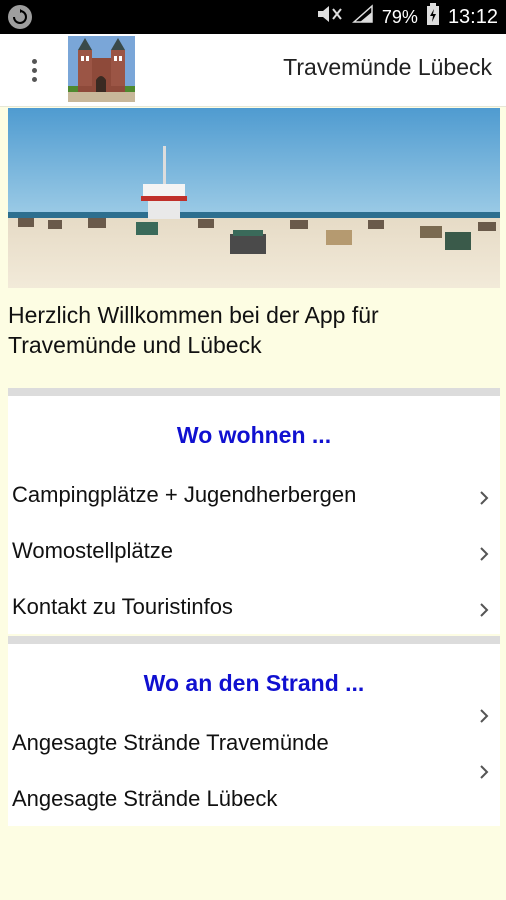 The width and height of the screenshot is (506, 900). I want to click on list-item-label: Angesagte Strände Lübeck, so click(145, 798).